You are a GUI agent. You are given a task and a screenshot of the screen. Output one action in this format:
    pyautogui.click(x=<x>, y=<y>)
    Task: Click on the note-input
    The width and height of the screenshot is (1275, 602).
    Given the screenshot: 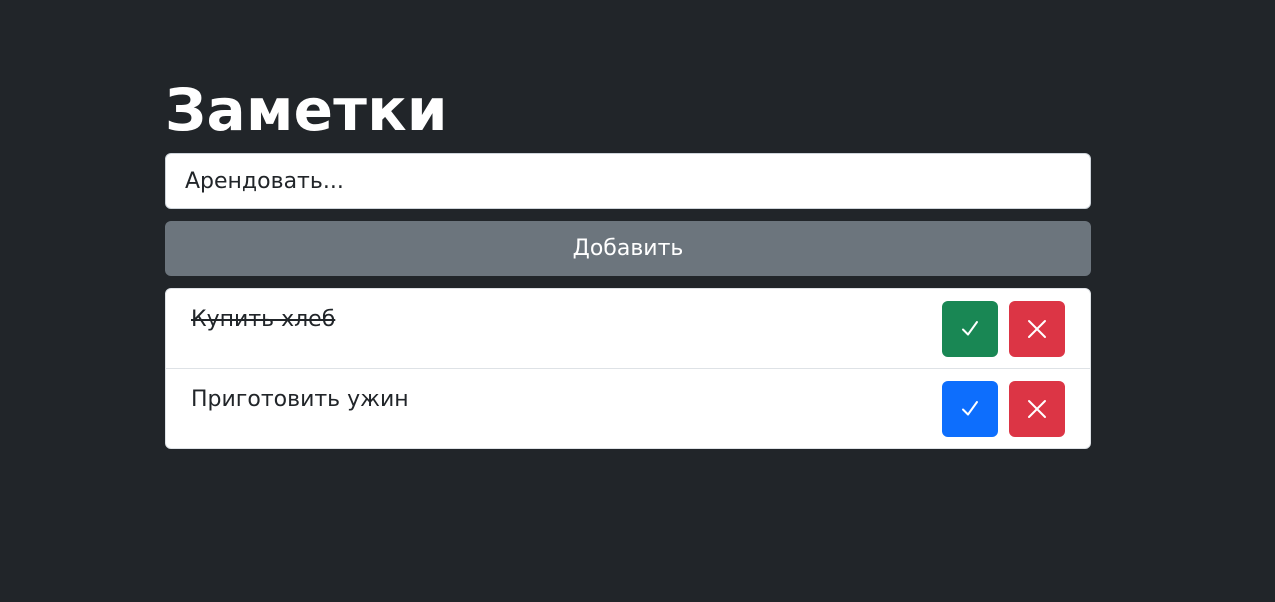 What is the action you would take?
    pyautogui.click(x=628, y=181)
    